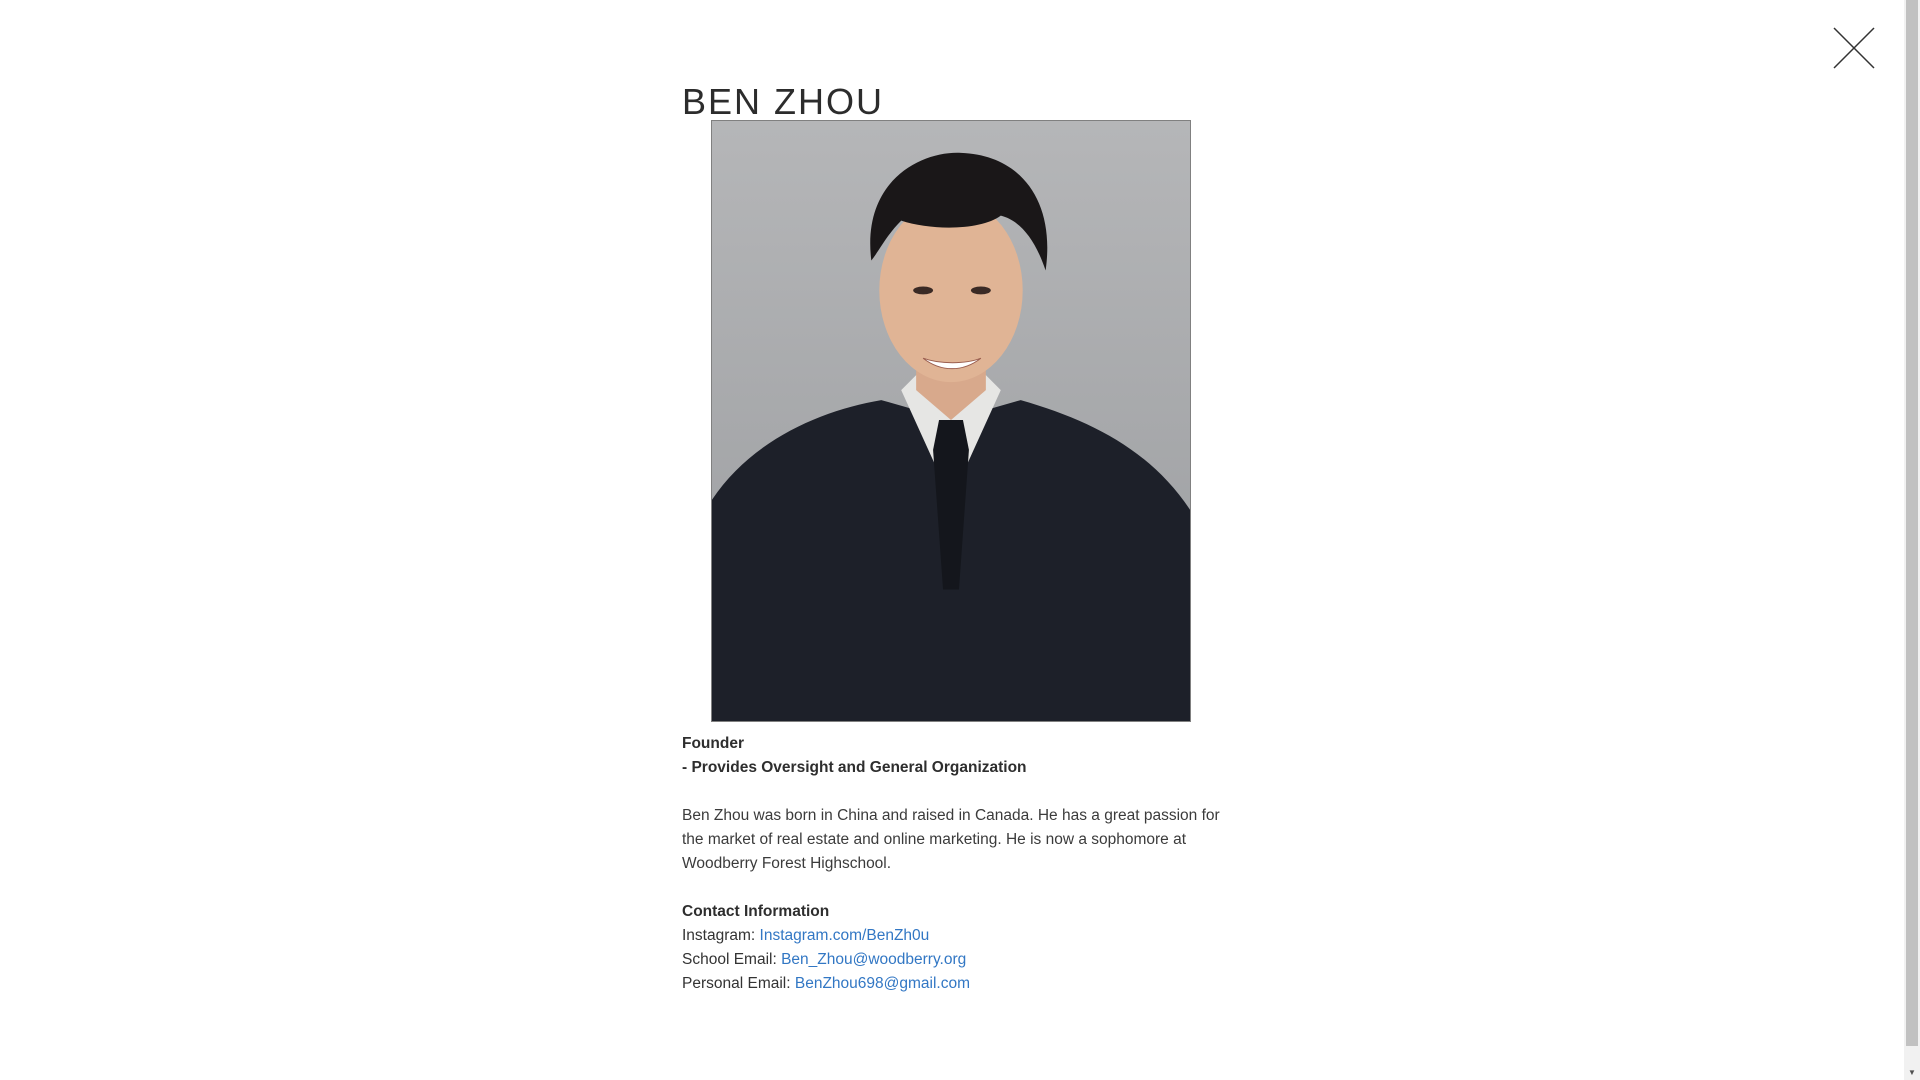 The image size is (1920, 1080). What do you see at coordinates (882, 983) in the screenshot?
I see `personal-email-link: BenZhou698@gmail.com` at bounding box center [882, 983].